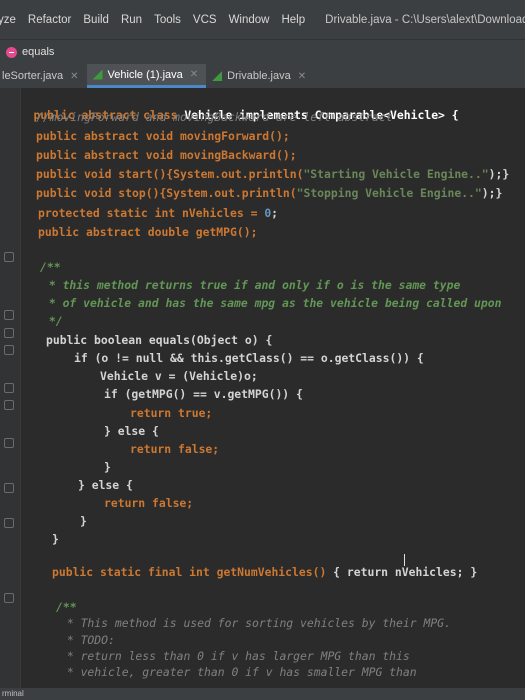 This screenshot has width=525, height=700. I want to click on menu-build: Build, so click(96, 20).